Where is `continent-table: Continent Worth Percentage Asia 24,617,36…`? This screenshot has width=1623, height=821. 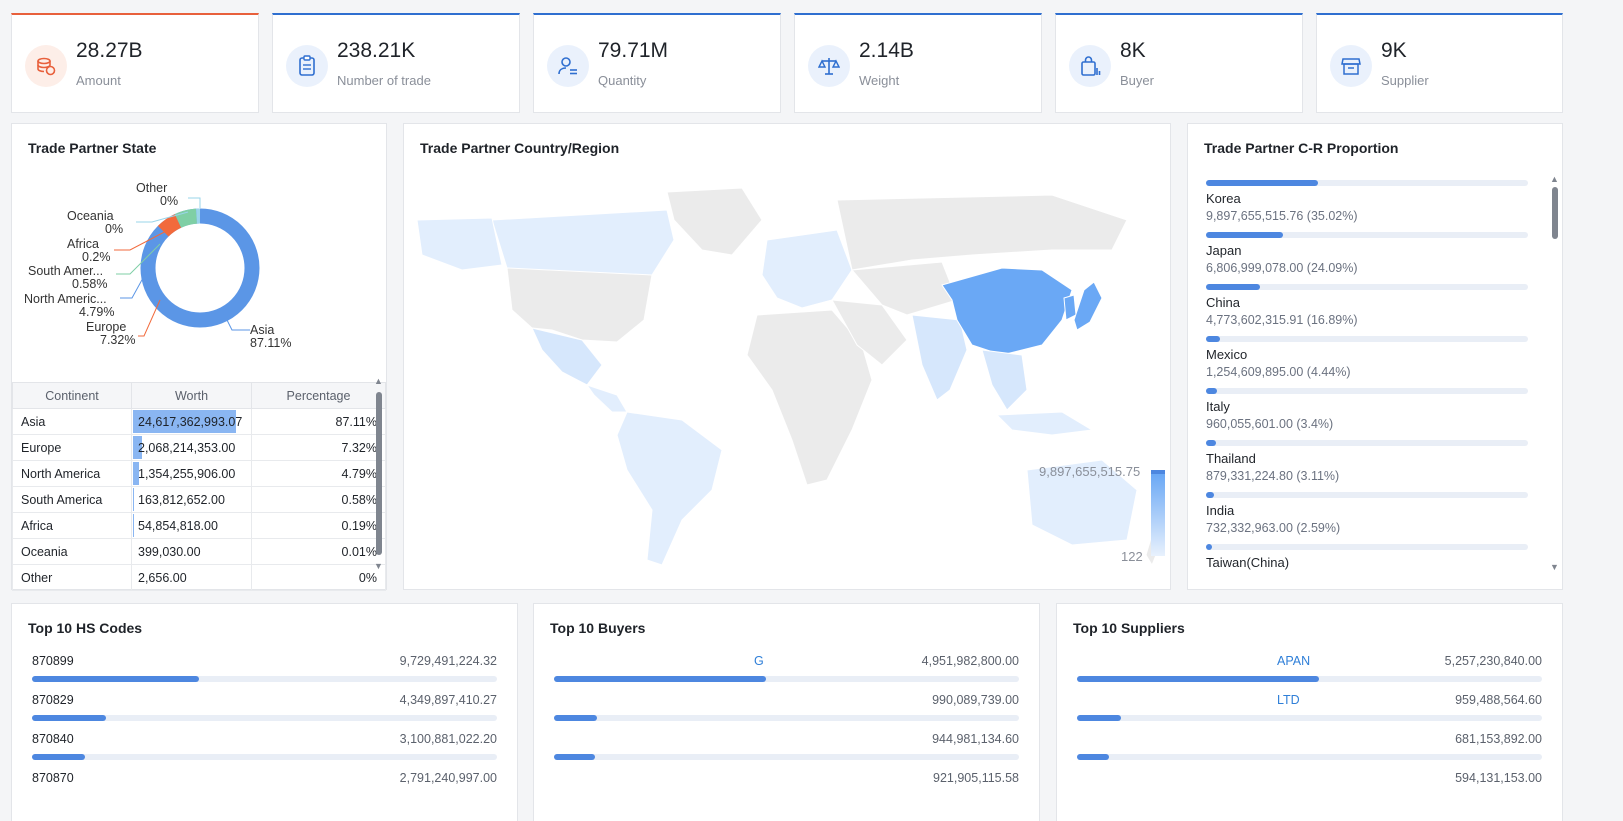
continent-table: Continent Worth Percentage Asia 24,617,36… is located at coordinates (199, 486).